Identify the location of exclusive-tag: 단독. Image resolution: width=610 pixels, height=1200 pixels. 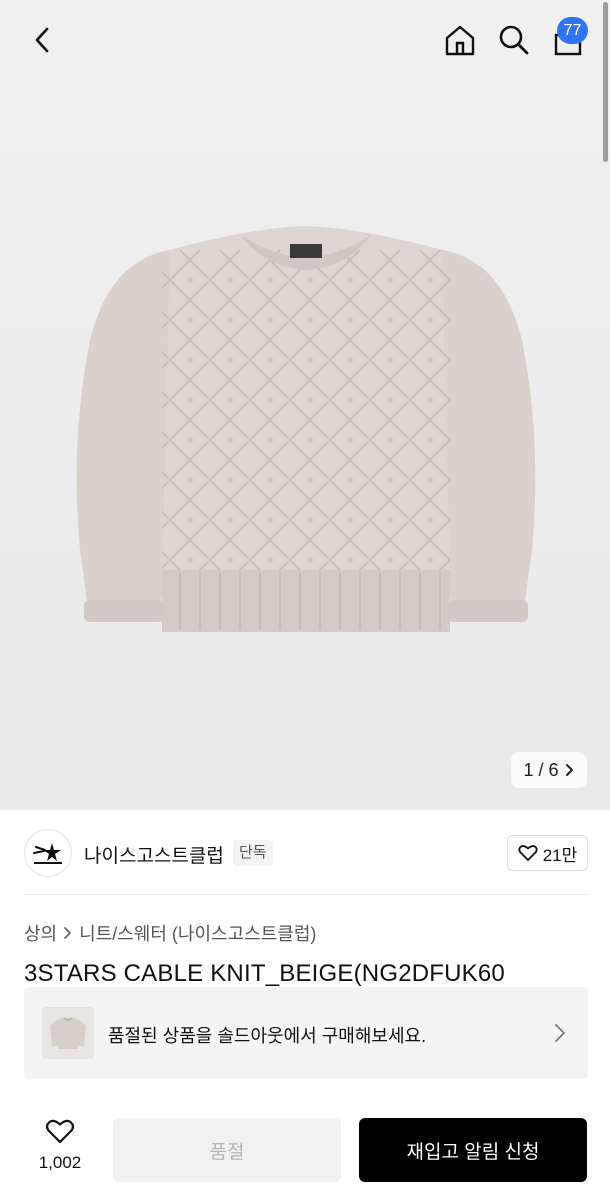
(253, 853).